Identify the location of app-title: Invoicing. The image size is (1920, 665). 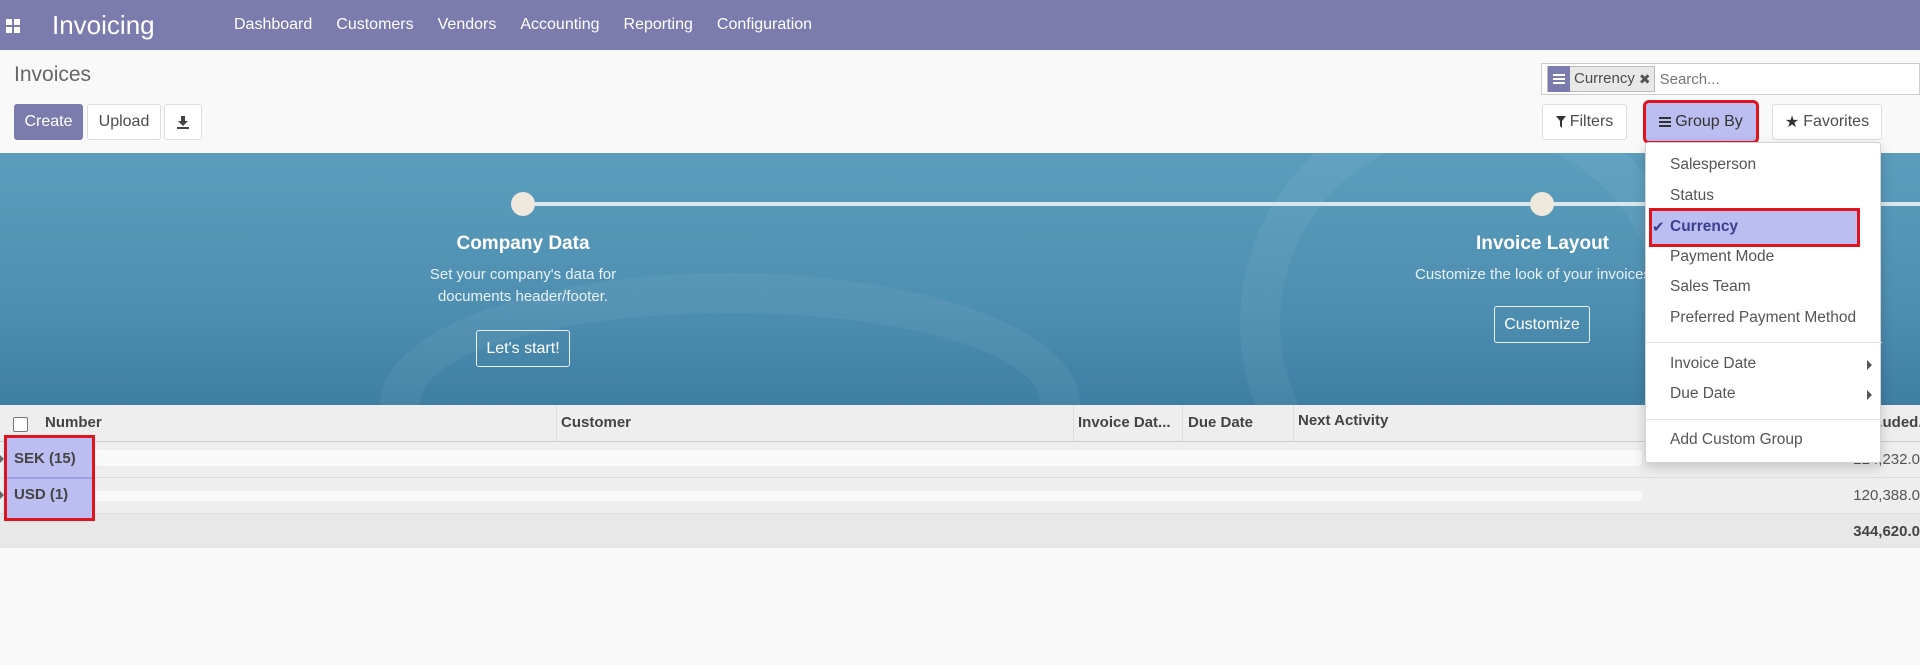
(137, 25).